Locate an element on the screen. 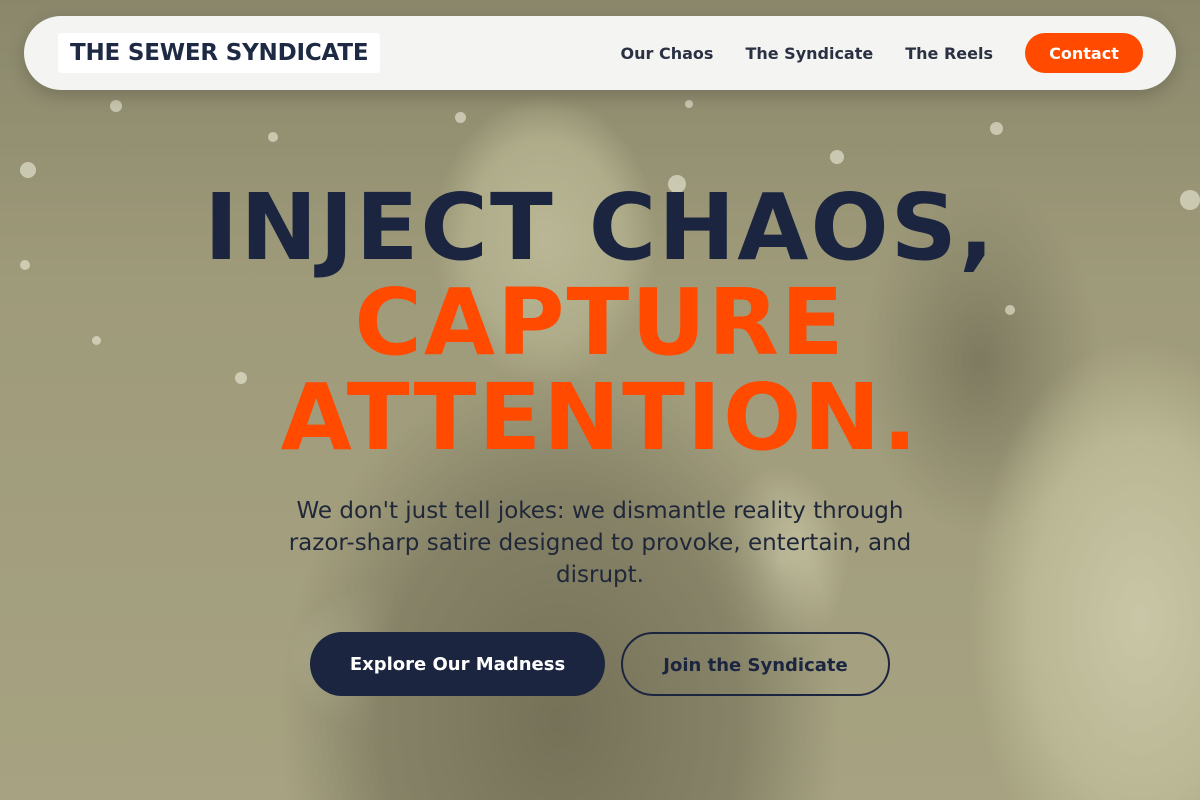  site-logo: THE SEWER SYNDICATE is located at coordinates (219, 53).